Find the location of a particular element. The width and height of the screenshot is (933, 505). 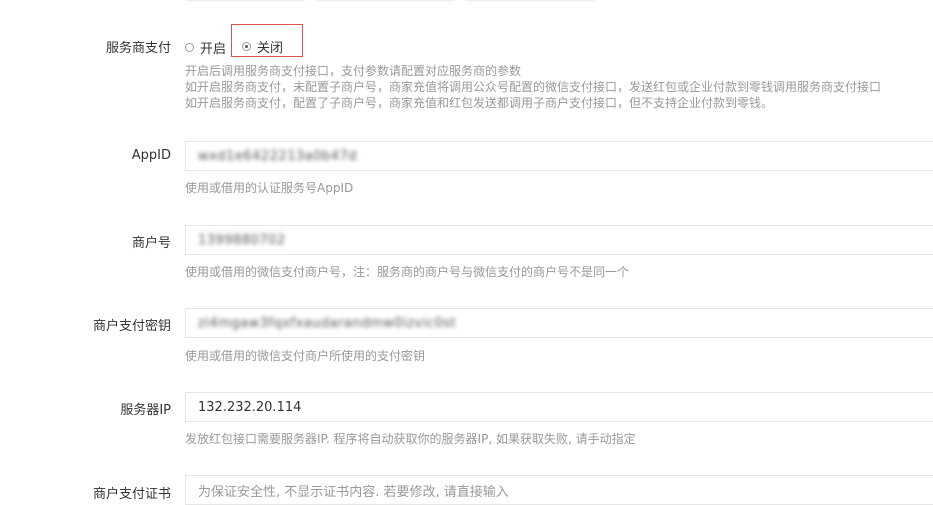

cert-label: 商户支付证书 is located at coordinates (131, 494).